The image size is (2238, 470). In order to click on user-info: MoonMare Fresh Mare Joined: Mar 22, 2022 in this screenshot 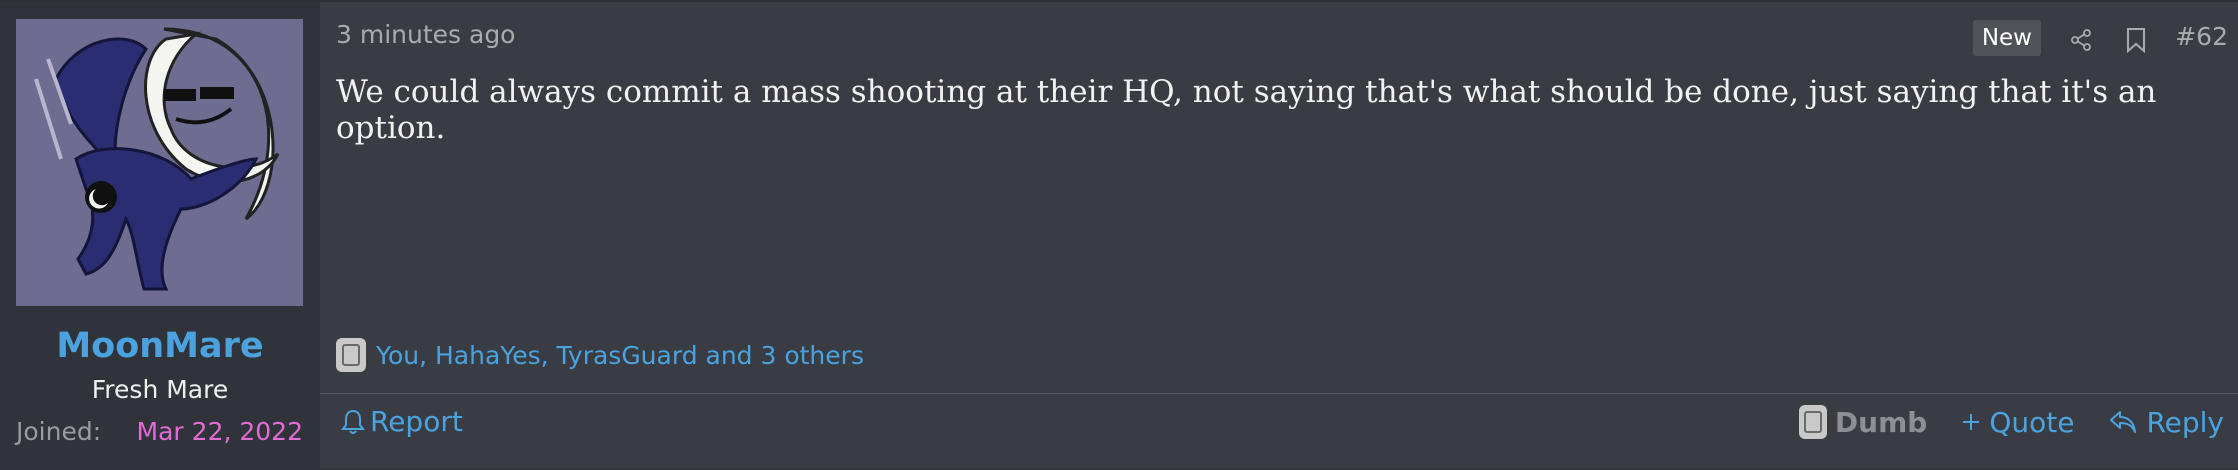, I will do `click(160, 236)`.